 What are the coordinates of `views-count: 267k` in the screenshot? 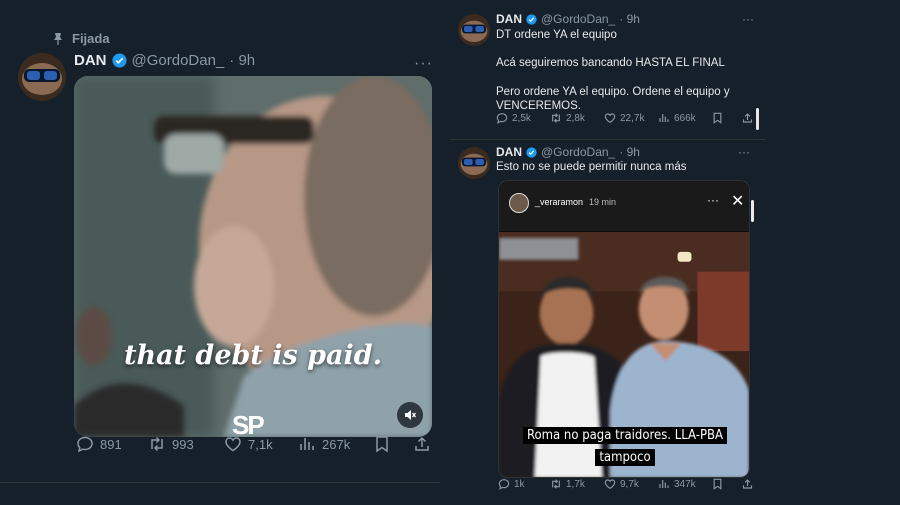 It's located at (336, 444).